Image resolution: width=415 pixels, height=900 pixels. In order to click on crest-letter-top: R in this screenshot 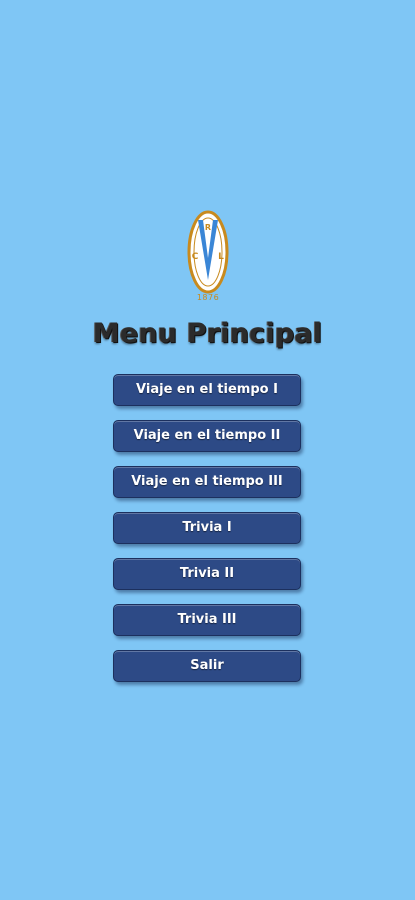, I will do `click(208, 227)`.